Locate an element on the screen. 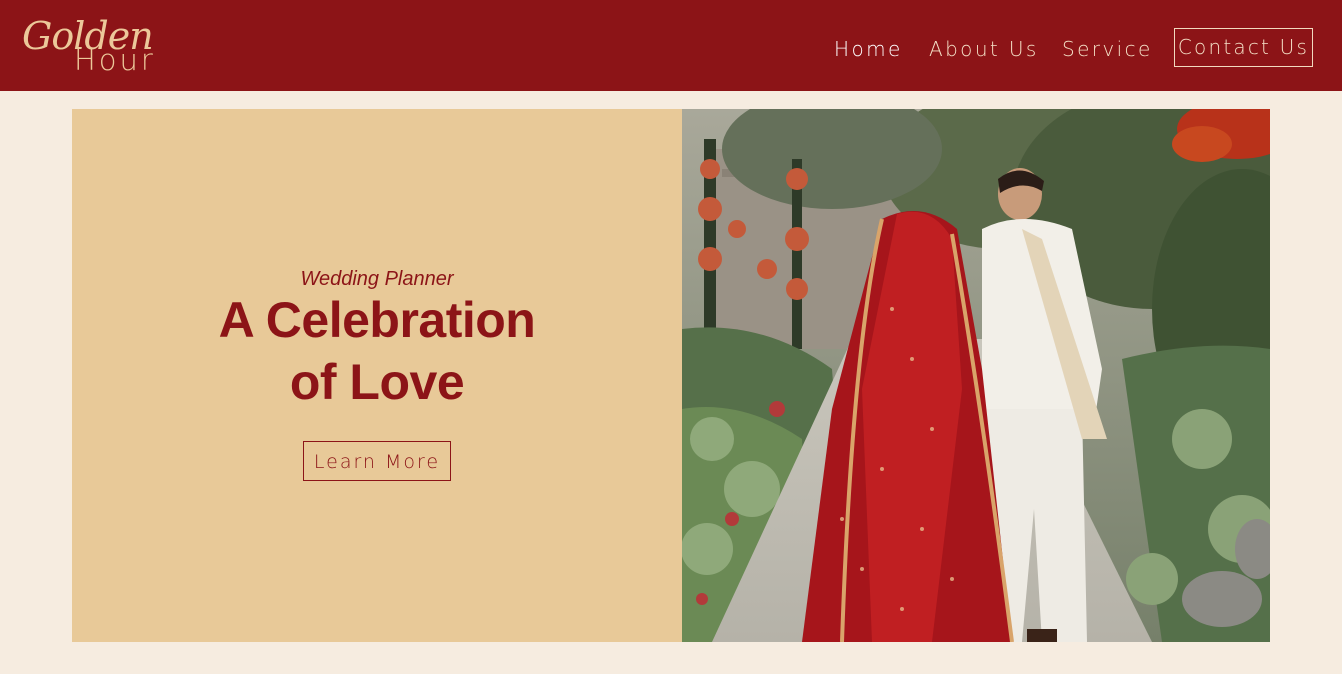 This screenshot has height=674, width=1342. hero-headline-line-1: A Celebration is located at coordinates (377, 320).